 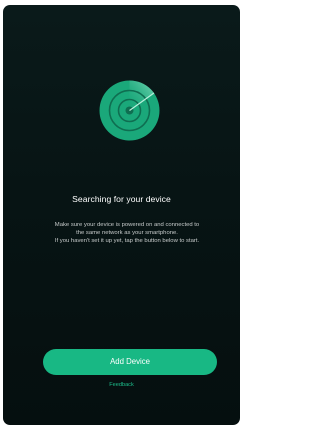 I want to click on instructions-line: the same network as your smartphone., so click(x=127, y=232).